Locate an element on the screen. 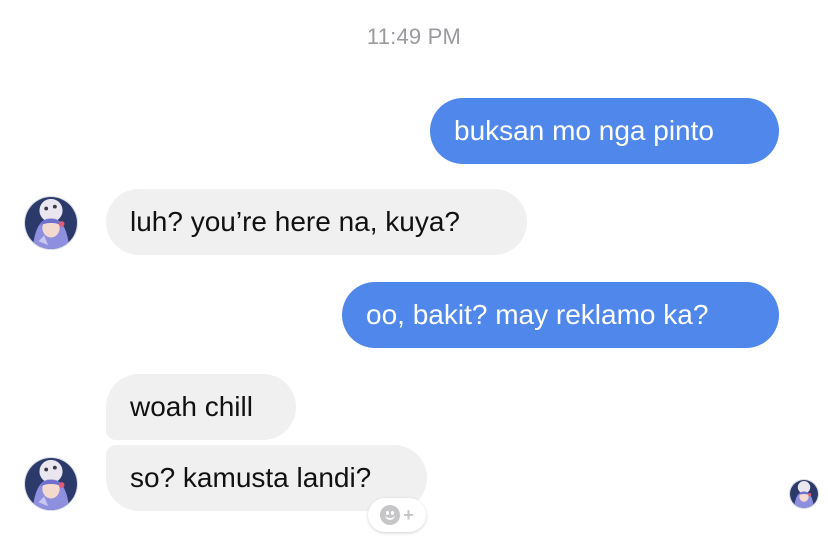 This screenshot has width=828, height=556. read-receipt-avatar is located at coordinates (804, 494).